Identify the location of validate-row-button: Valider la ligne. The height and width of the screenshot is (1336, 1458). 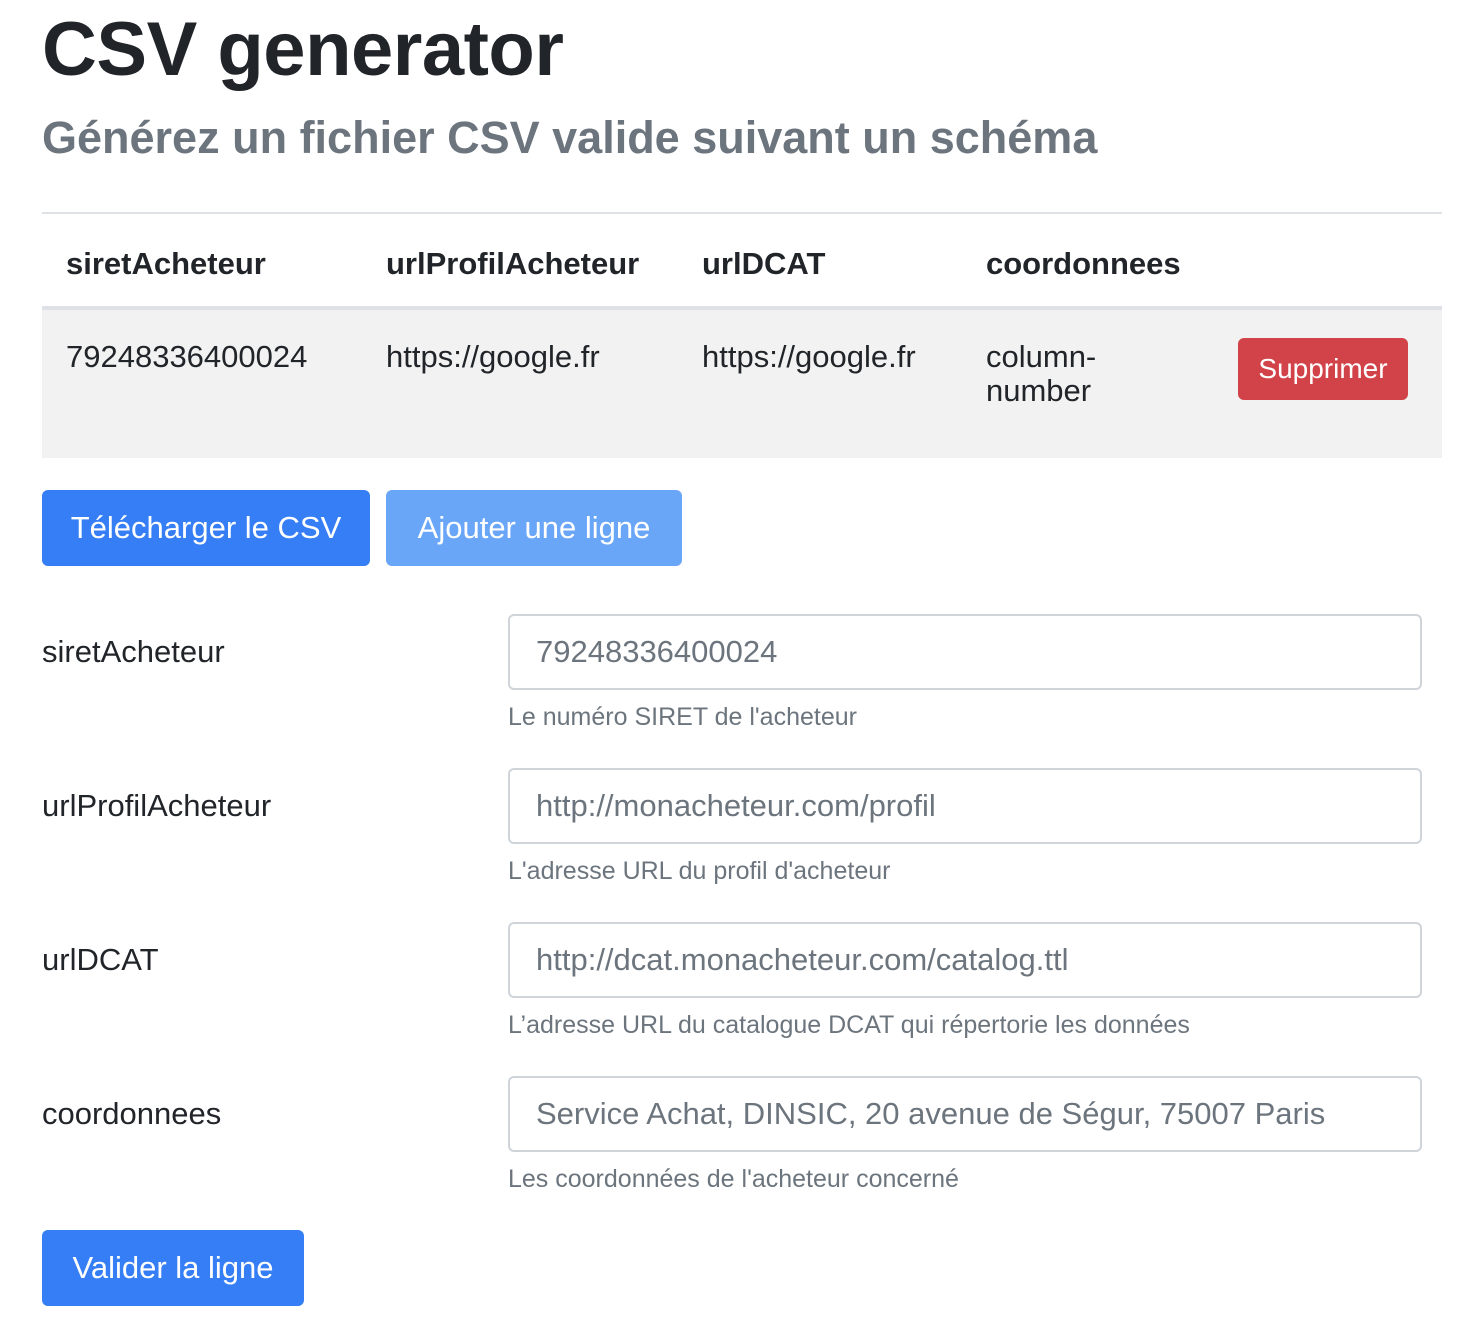
(173, 1268).